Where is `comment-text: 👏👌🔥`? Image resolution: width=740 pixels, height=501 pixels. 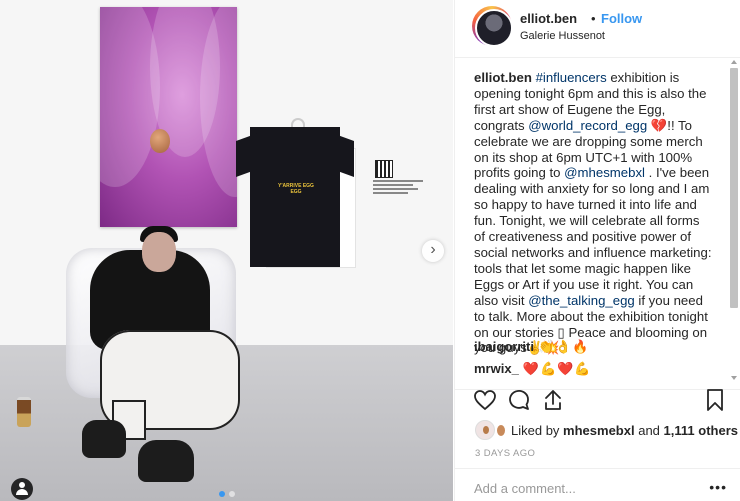 comment-text: 👏👌🔥 is located at coordinates (563, 346).